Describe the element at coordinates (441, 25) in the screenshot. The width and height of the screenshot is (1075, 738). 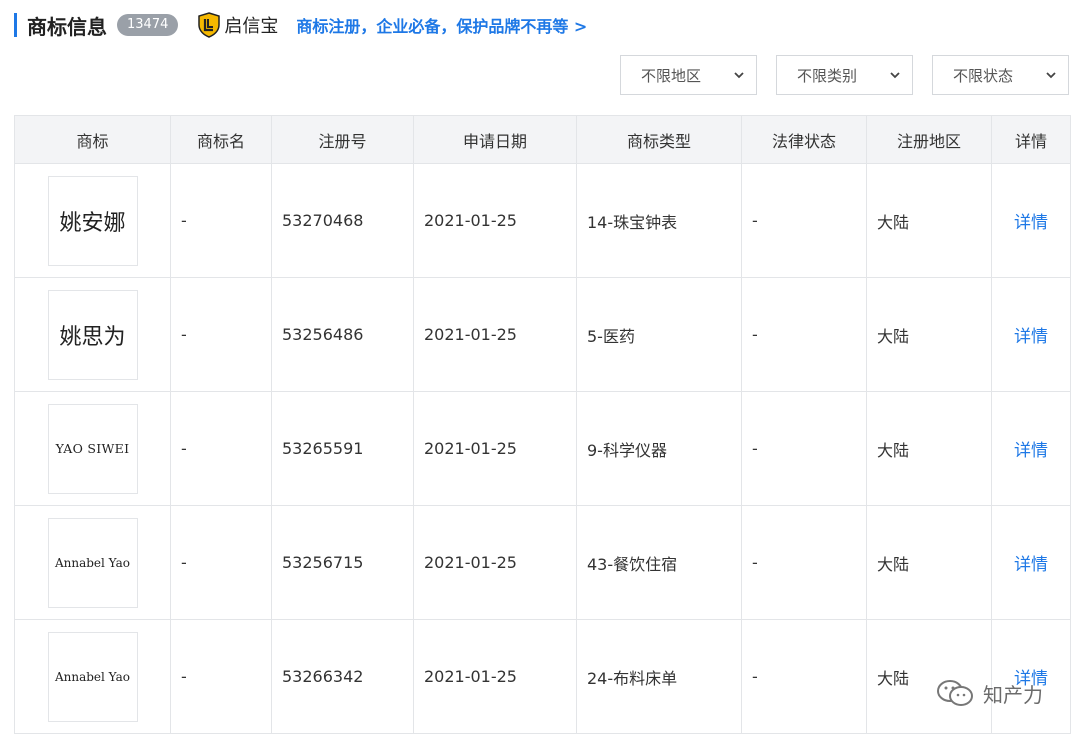
I see `promo-link: 商标注册，企业必备，保护品牌不再等 >` at that location.